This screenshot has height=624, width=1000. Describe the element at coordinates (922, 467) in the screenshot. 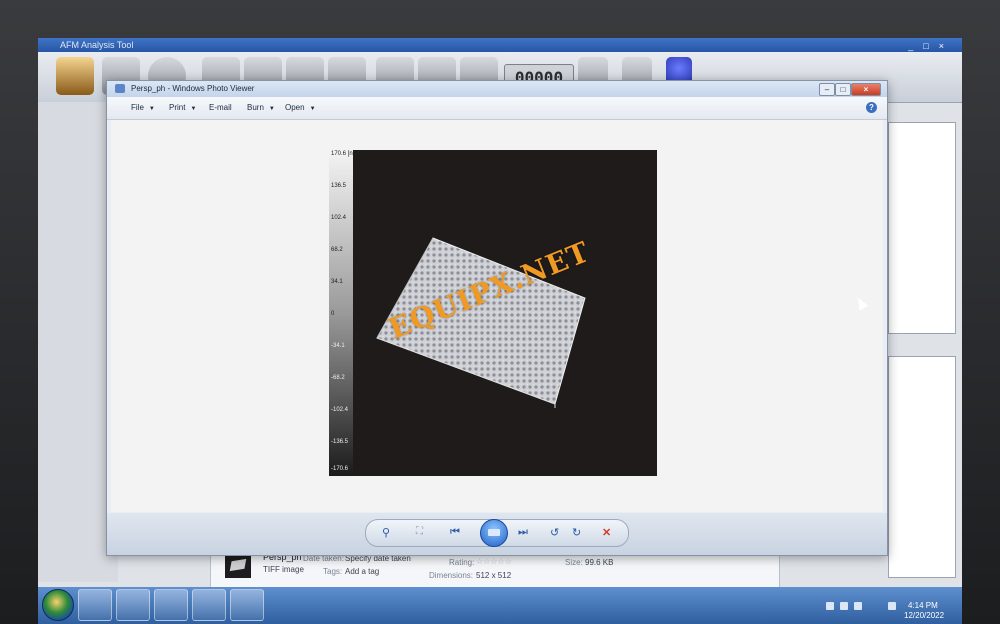

I see `background-right-panel-bottom` at that location.